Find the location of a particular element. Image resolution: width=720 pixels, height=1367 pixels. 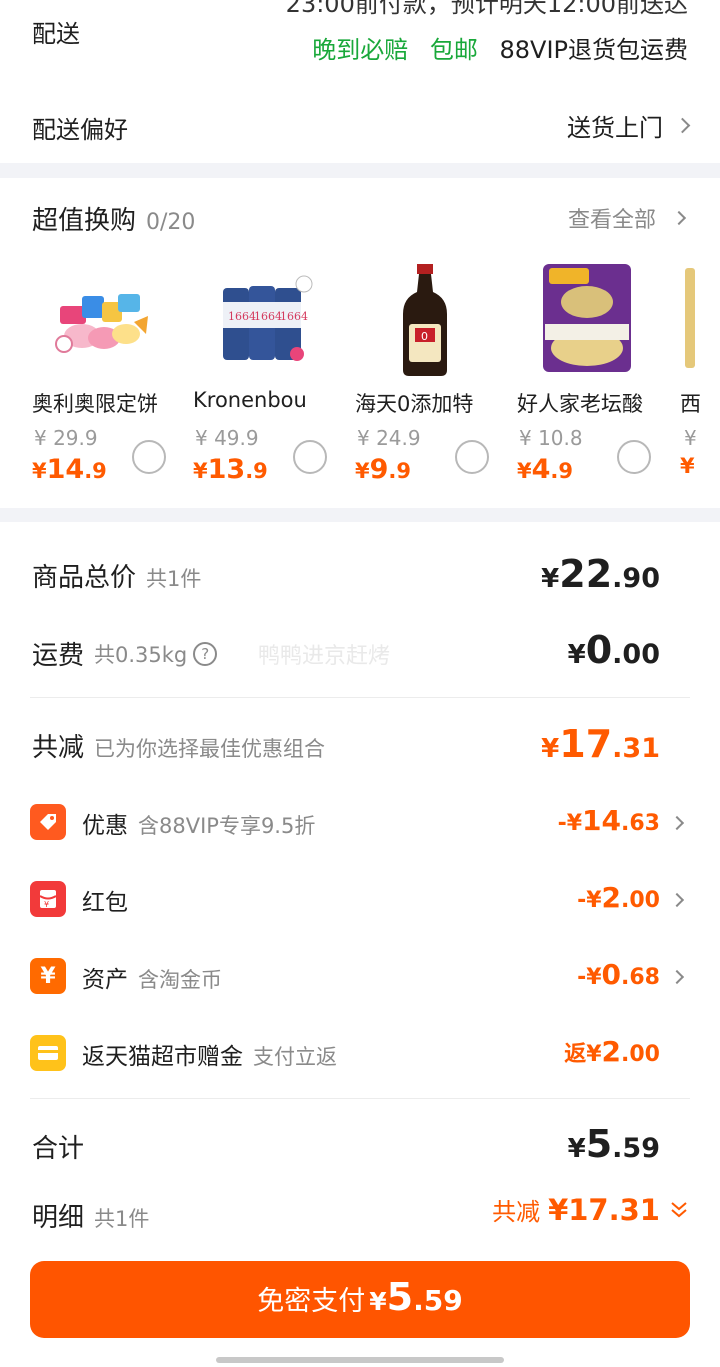

shipping-weight: 共0.35kg is located at coordinates (141, 654).